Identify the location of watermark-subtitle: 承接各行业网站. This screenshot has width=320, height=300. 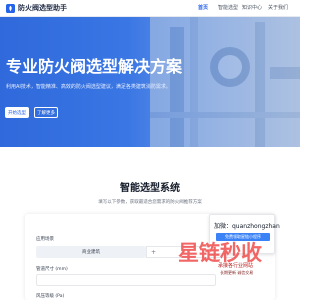
(236, 266).